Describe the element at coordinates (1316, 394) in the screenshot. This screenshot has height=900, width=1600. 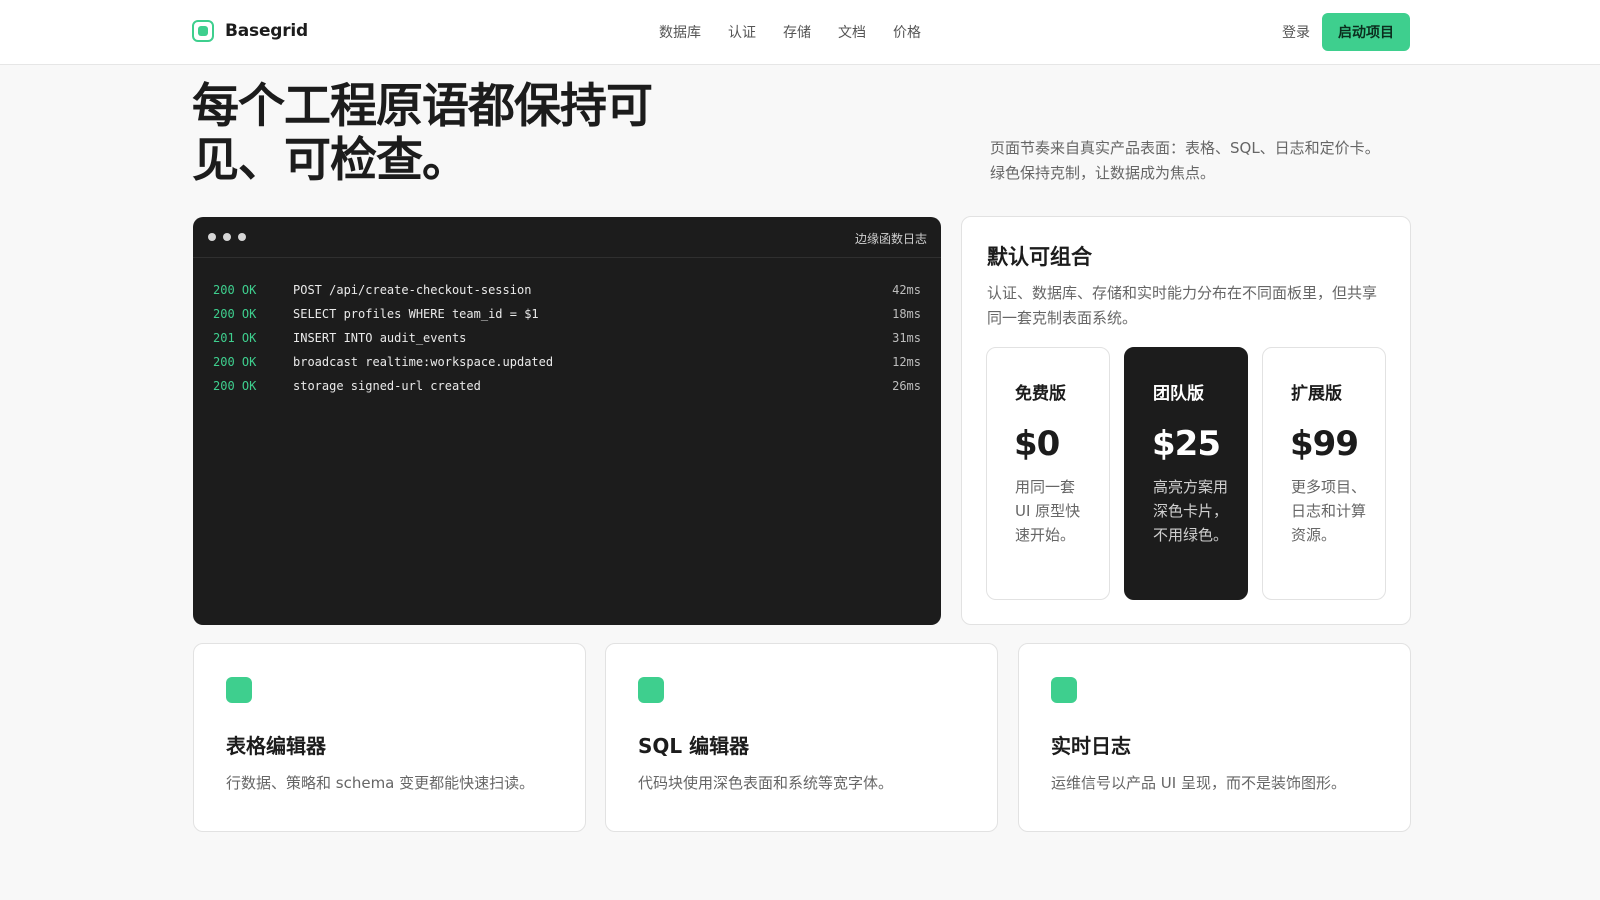
I see `tier-name: 扩展版` at that location.